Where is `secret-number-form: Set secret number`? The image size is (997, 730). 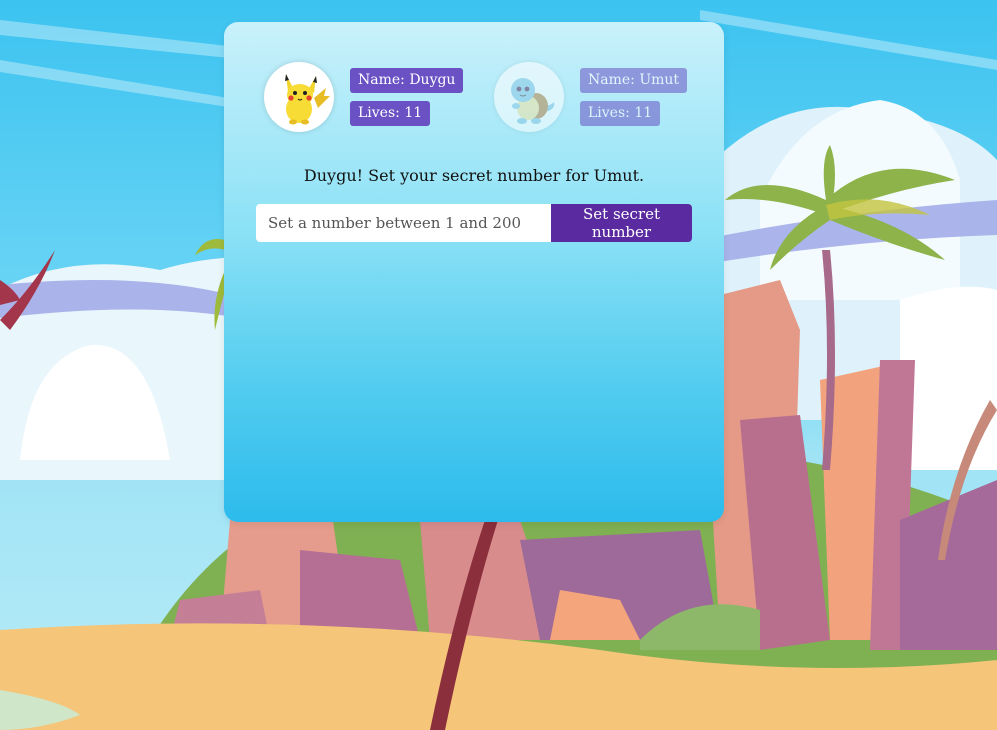
secret-number-form: Set secret number is located at coordinates (474, 223).